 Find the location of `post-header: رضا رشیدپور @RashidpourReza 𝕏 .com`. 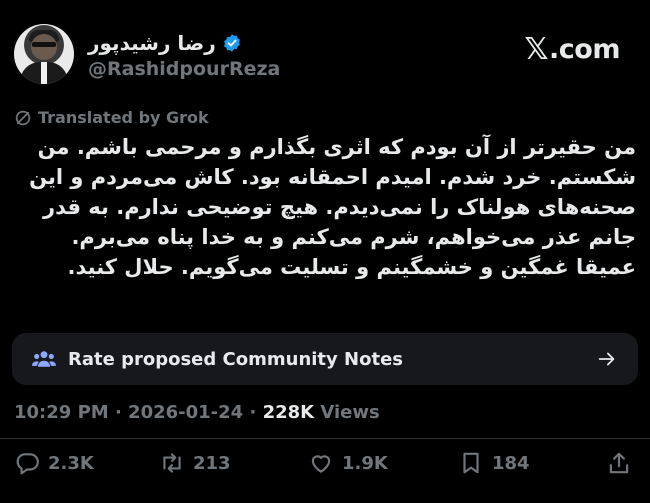

post-header: رضا رشیدپور @RashidpourReza 𝕏 .com is located at coordinates (320, 54).